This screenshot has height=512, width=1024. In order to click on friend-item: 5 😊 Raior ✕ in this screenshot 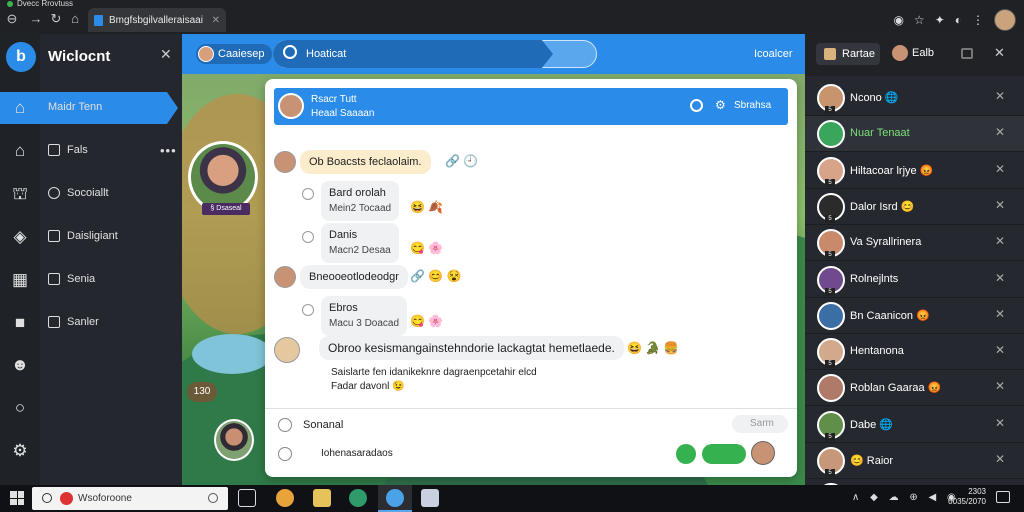, I will do `click(914, 461)`.